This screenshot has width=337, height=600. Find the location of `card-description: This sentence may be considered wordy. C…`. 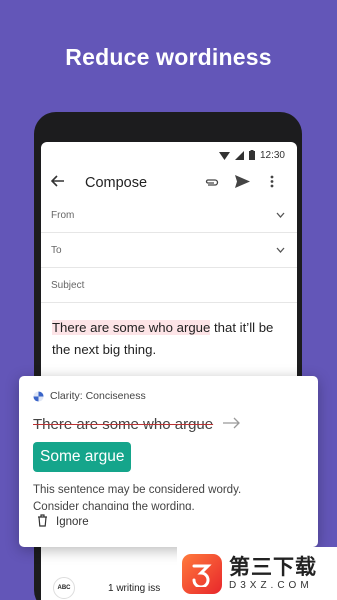

card-description: This sentence may be considered wordy. C… is located at coordinates (168, 491).